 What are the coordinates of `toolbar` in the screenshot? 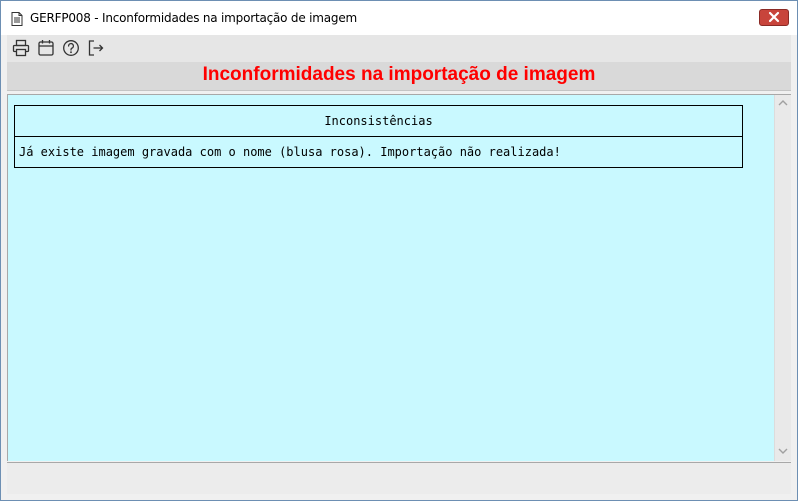 It's located at (399, 48).